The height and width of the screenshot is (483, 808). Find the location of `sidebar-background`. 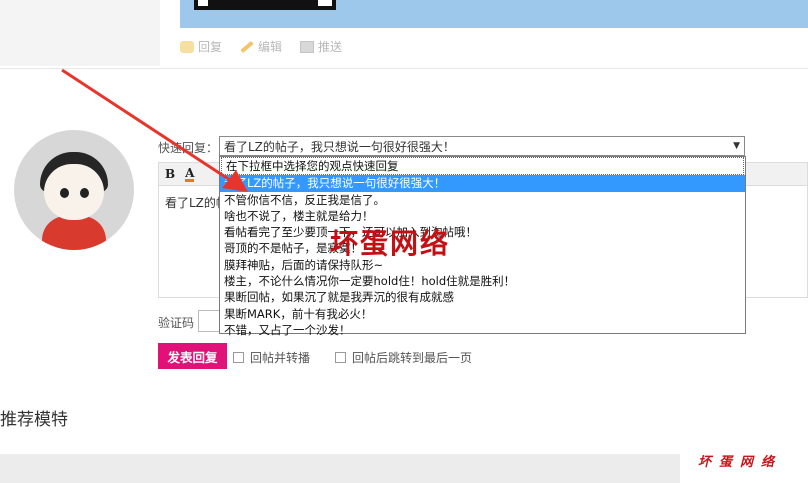

sidebar-background is located at coordinates (80, 33).